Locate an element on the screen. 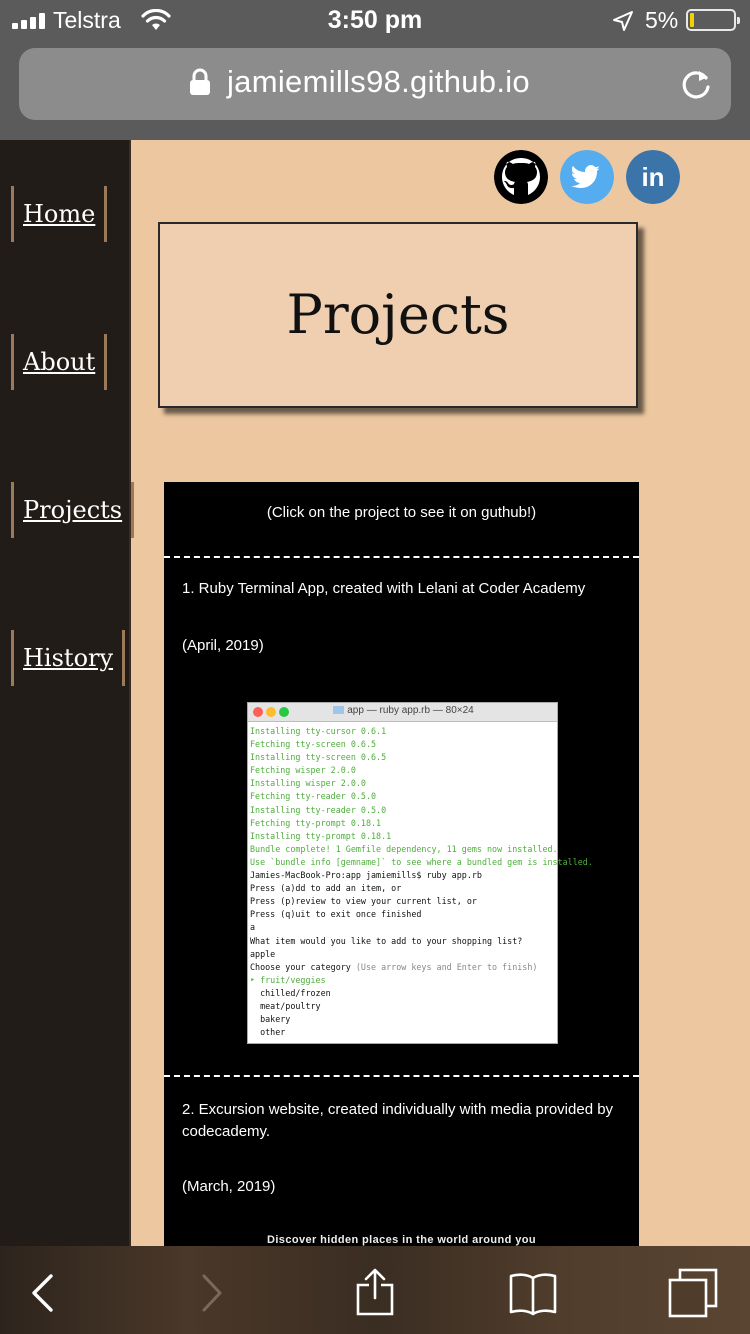 The width and height of the screenshot is (750, 1334). linkedin-icon: in is located at coordinates (653, 177).